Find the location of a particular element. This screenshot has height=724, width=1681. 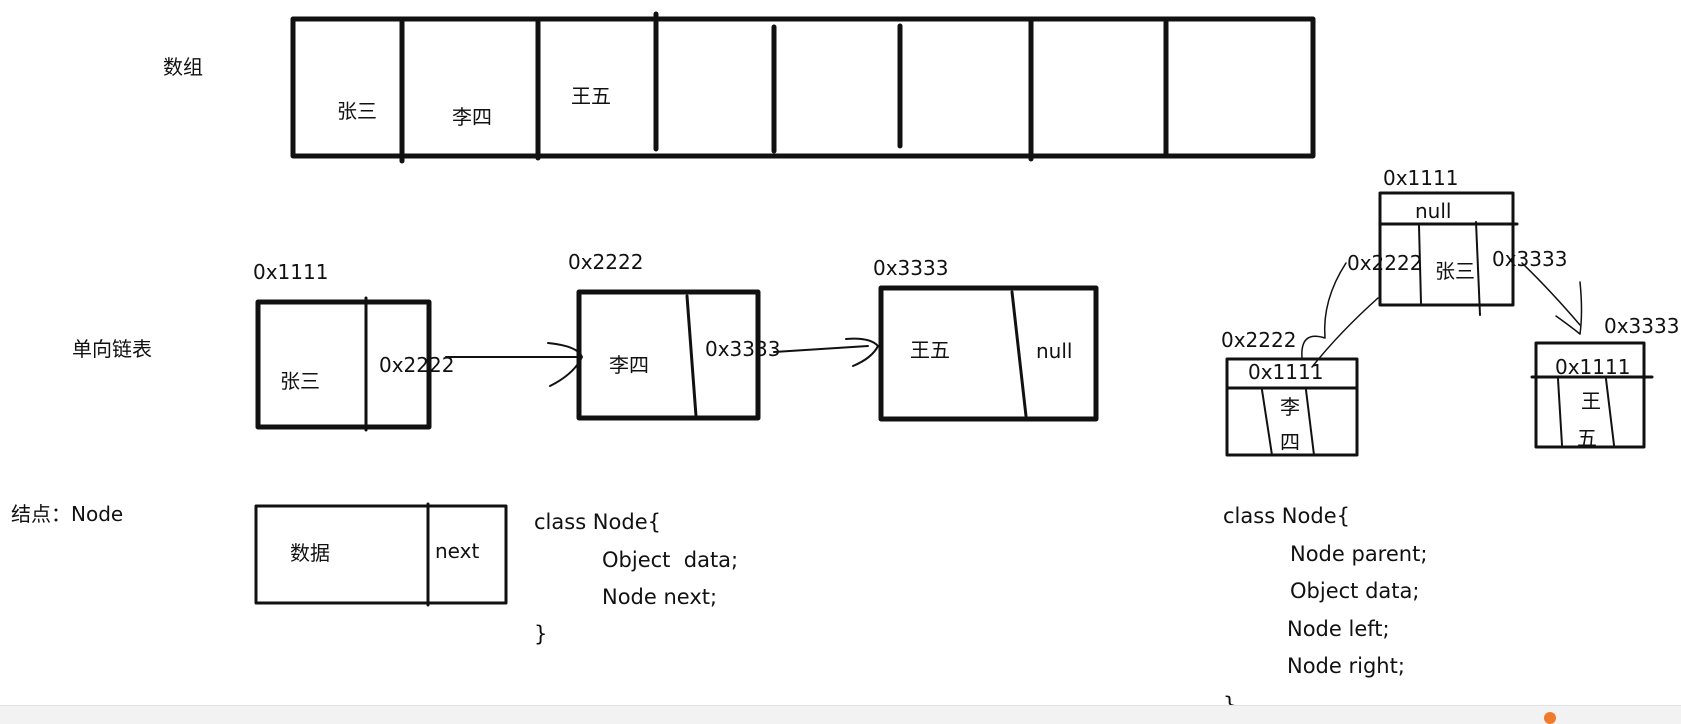

tree-root-right: 0x3333 is located at coordinates (1530, 259).